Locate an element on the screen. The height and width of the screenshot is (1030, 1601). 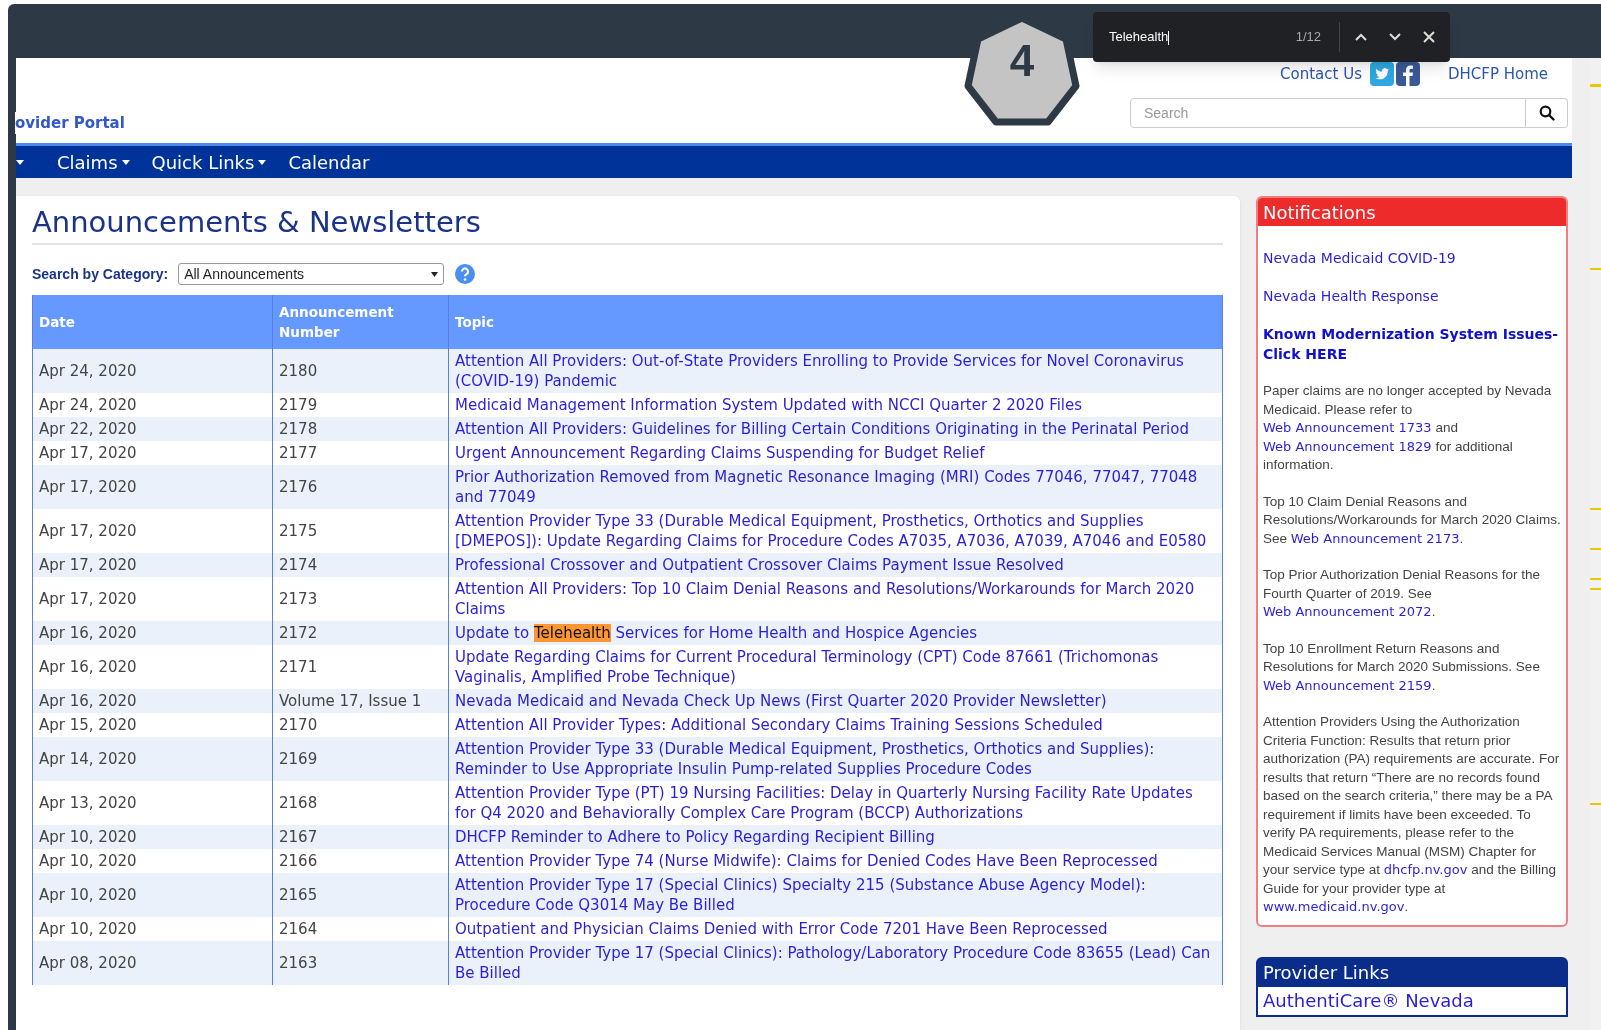
notification-link: dhcfp.nv.gov is located at coordinates (1425, 869).